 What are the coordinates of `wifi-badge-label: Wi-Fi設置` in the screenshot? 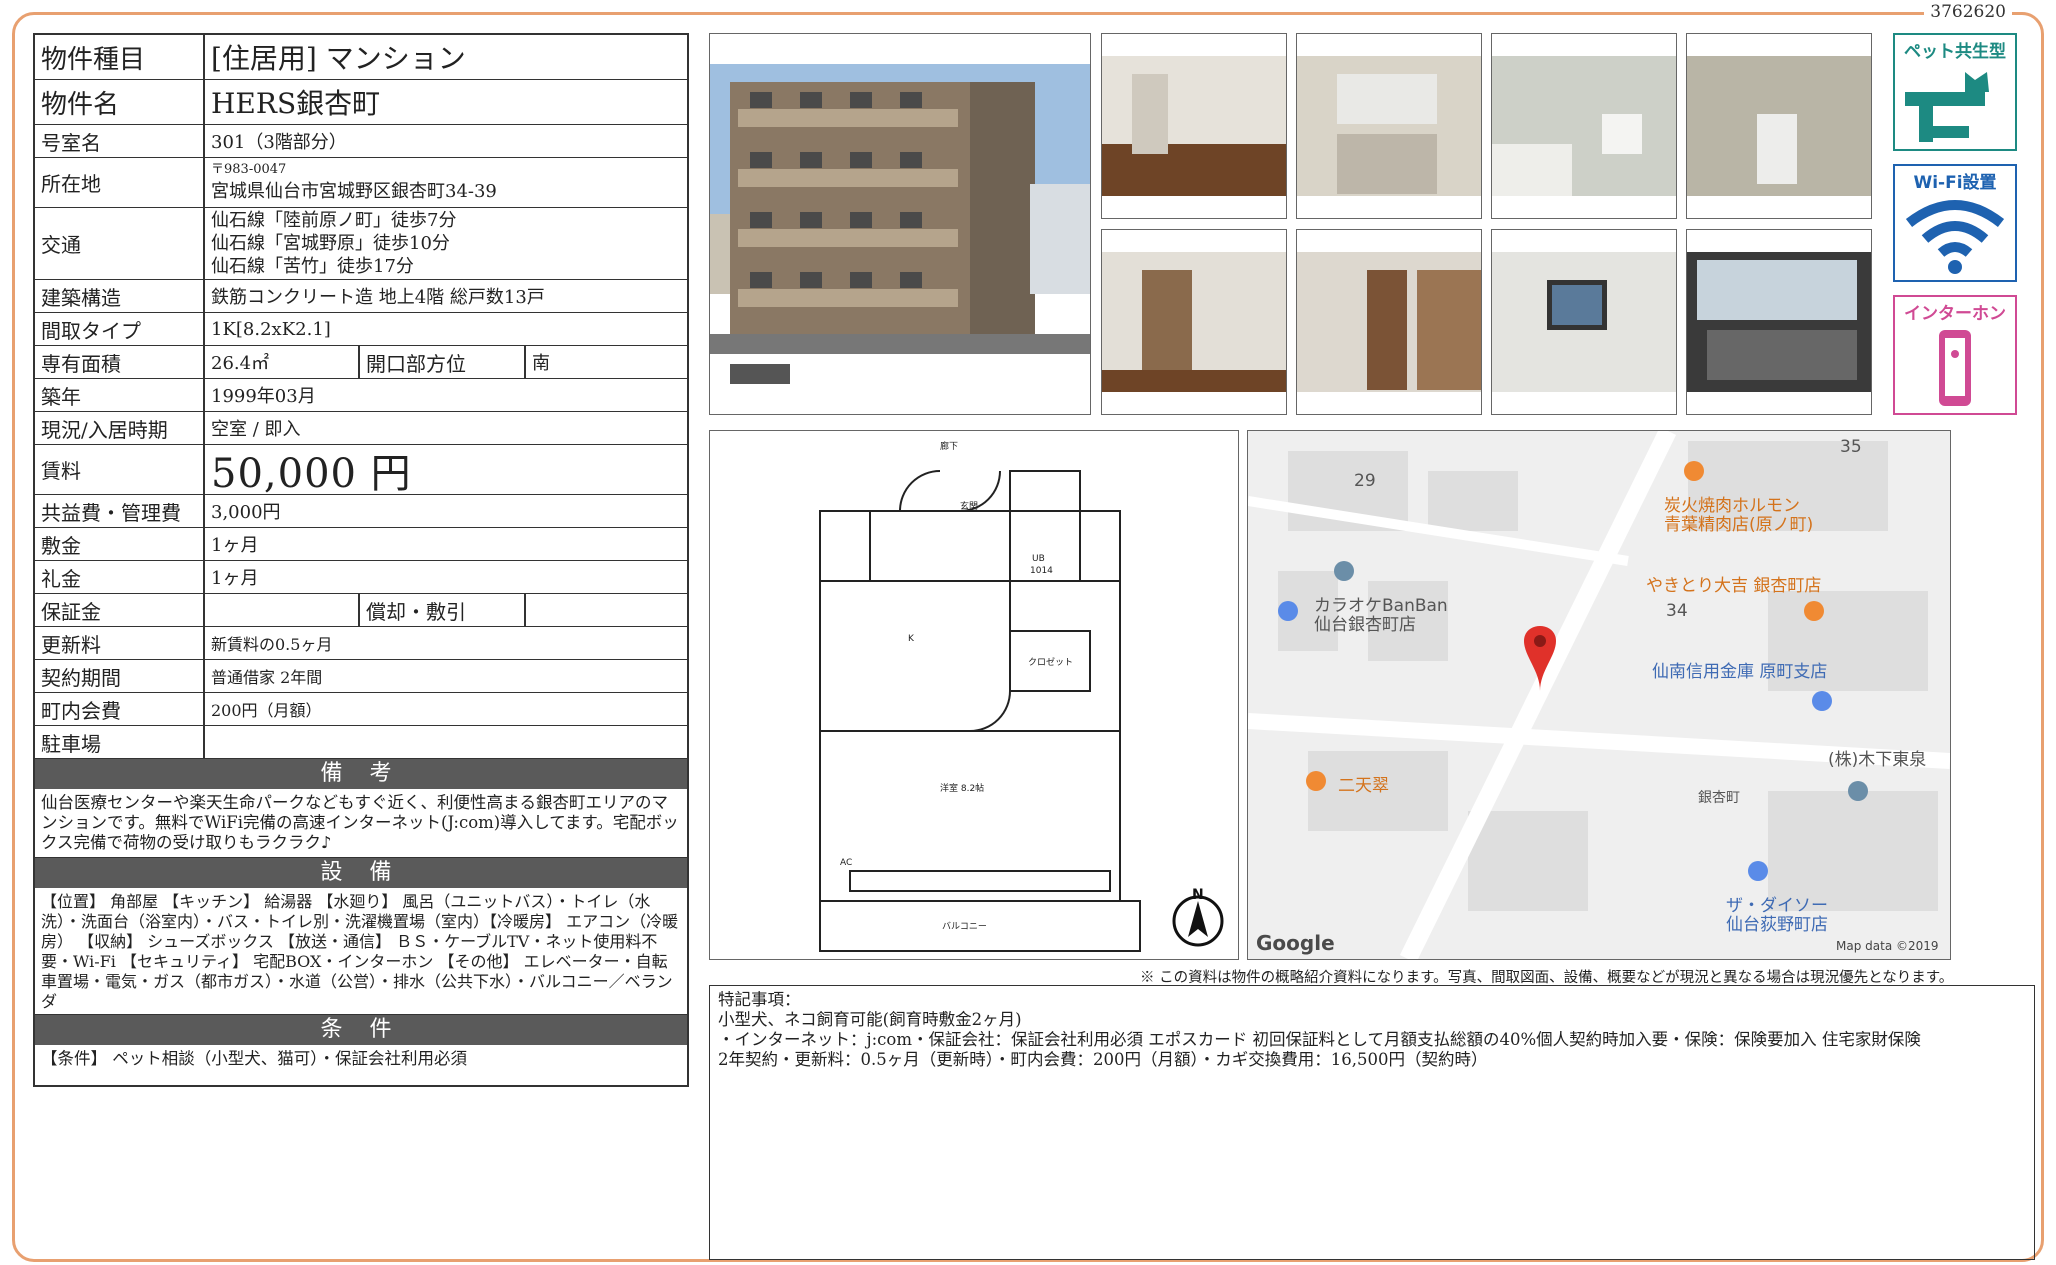 It's located at (1955, 183).